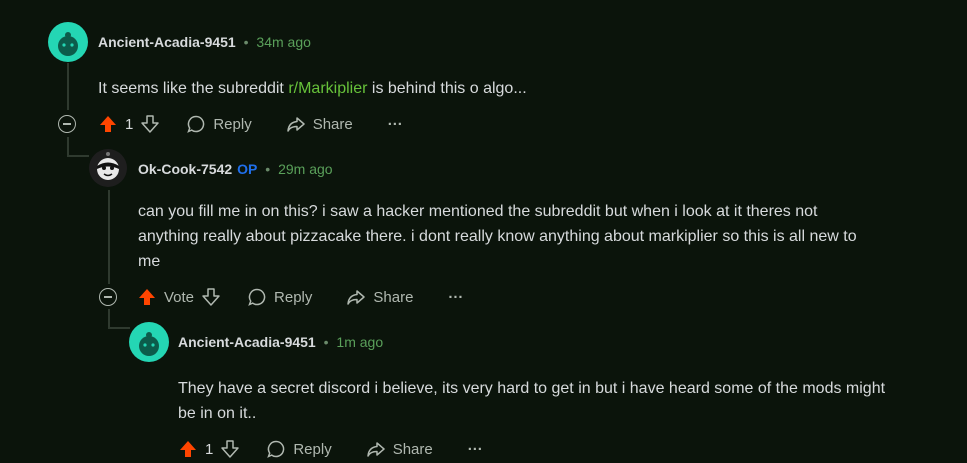 The image size is (967, 463). Describe the element at coordinates (359, 342) in the screenshot. I see `timestamp: 1m ago` at that location.